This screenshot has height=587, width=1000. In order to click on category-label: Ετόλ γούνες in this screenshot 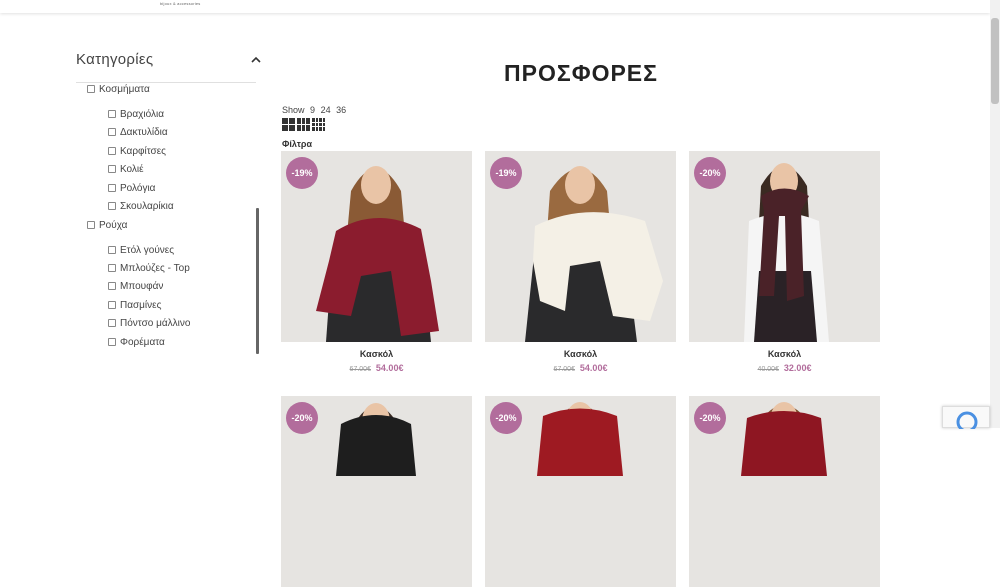, I will do `click(147, 250)`.